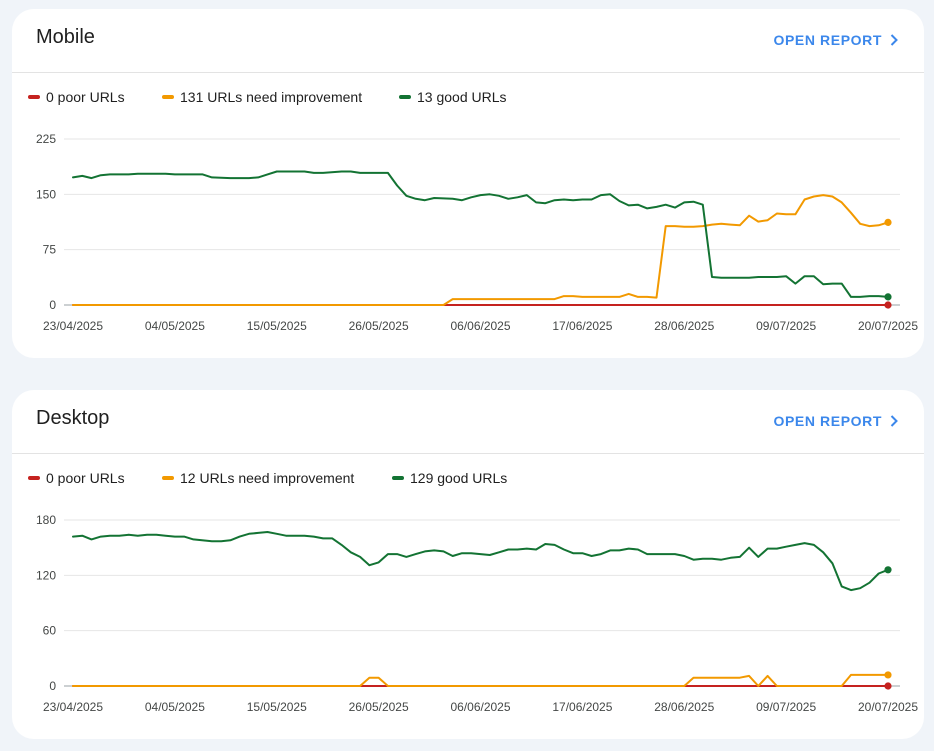 The image size is (934, 751). I want to click on desktop-open-report-link: OPEN REPORT, so click(835, 421).